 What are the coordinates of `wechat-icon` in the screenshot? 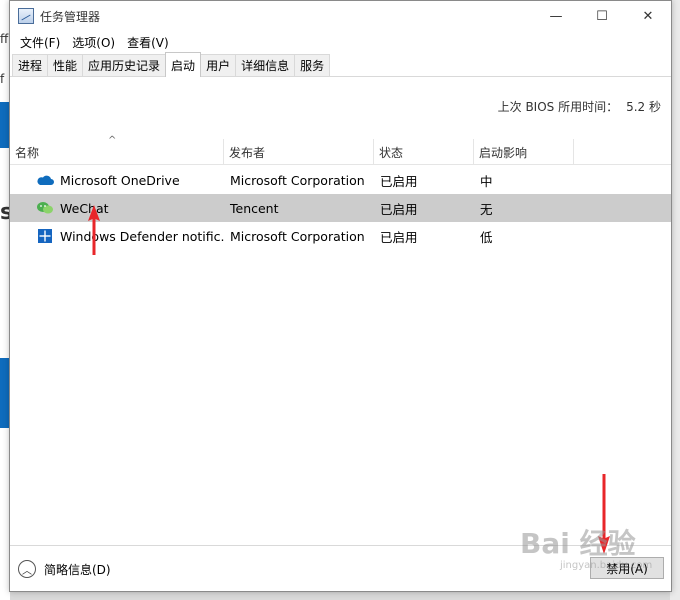 It's located at (45, 208).